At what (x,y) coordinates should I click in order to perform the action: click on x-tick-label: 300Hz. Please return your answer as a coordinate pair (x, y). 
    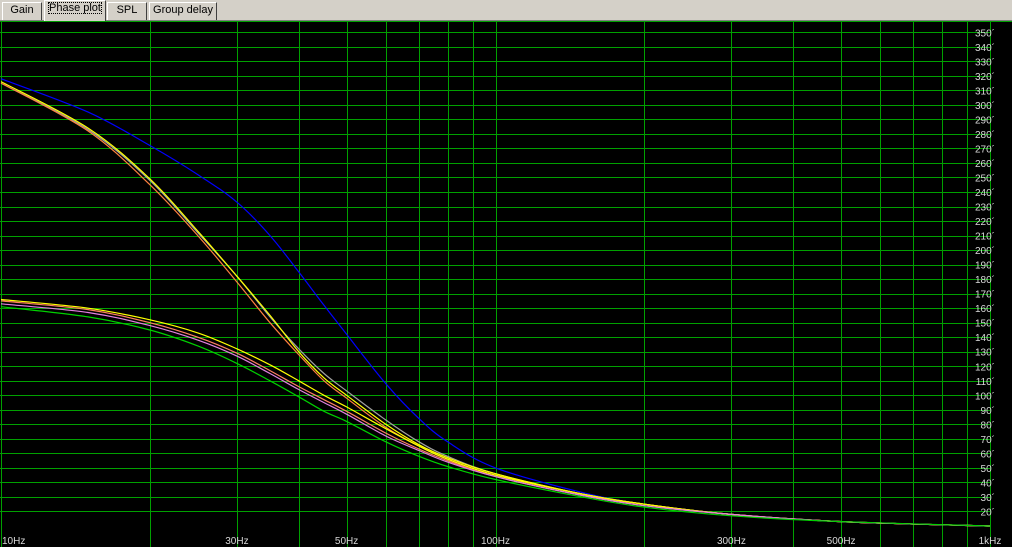
    Looking at the image, I should click on (731, 541).